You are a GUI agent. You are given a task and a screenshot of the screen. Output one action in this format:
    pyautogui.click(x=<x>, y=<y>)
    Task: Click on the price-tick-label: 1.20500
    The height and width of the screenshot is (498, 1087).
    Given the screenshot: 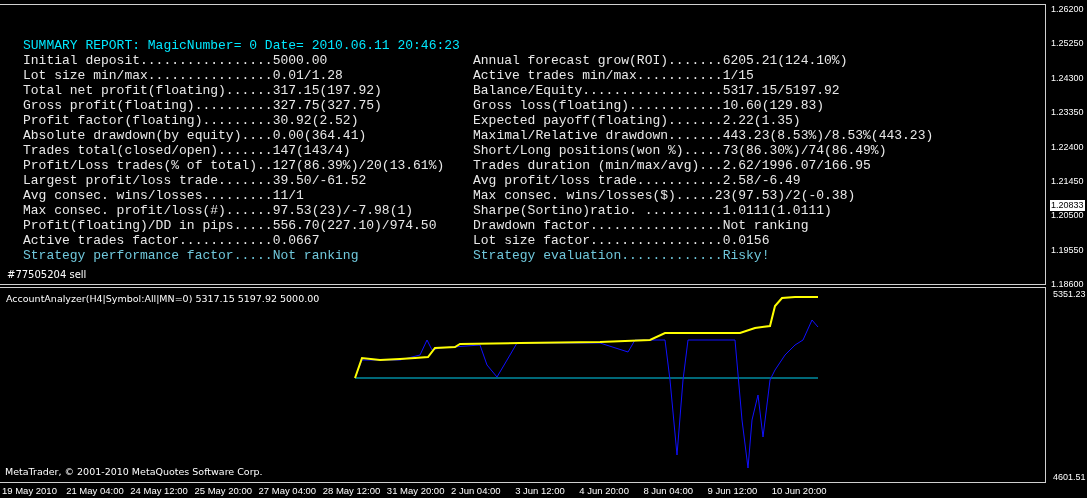 What is the action you would take?
    pyautogui.click(x=1067, y=216)
    